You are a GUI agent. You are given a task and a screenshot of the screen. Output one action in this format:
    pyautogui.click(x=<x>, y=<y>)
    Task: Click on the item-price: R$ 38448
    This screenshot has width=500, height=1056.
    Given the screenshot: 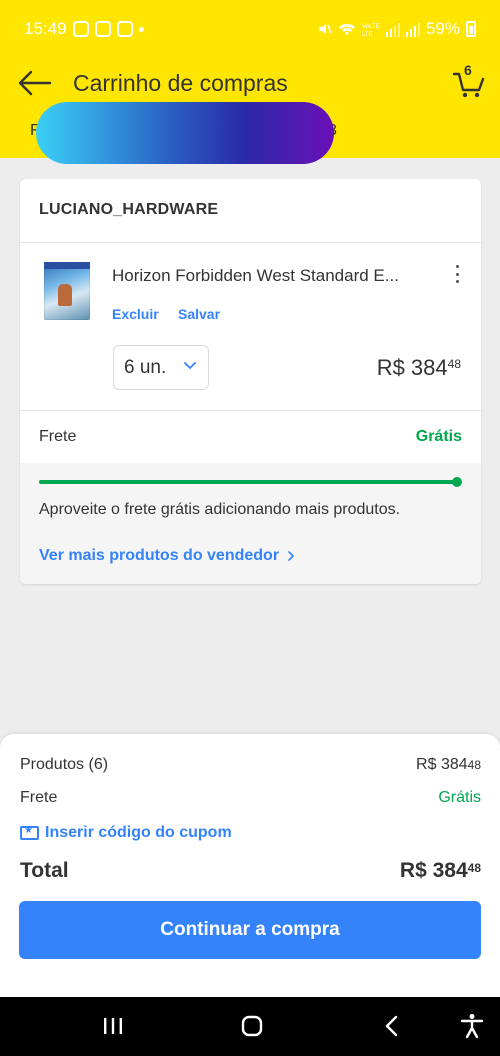 What is the action you would take?
    pyautogui.click(x=419, y=368)
    